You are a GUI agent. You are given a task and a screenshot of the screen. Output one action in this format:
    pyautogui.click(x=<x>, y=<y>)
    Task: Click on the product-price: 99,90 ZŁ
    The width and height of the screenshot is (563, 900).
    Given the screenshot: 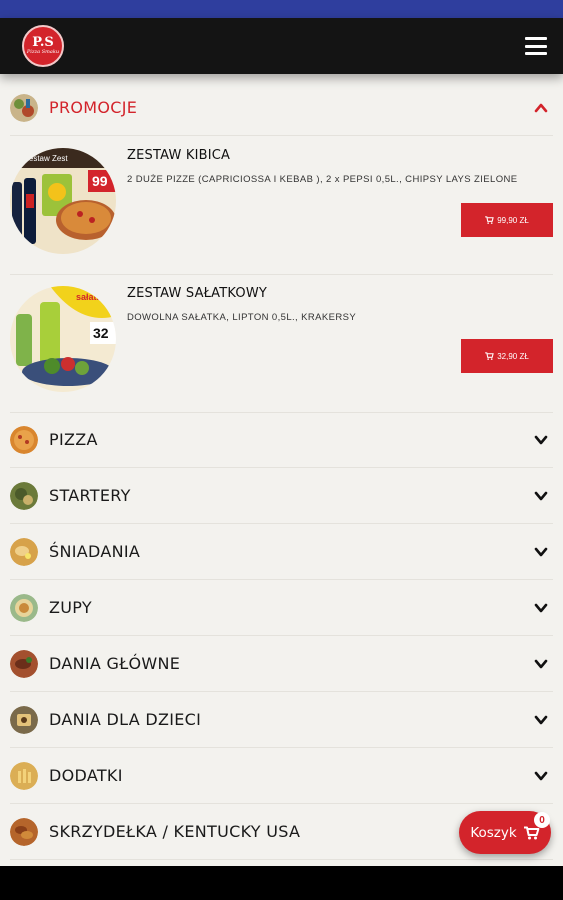 What is the action you would take?
    pyautogui.click(x=513, y=220)
    